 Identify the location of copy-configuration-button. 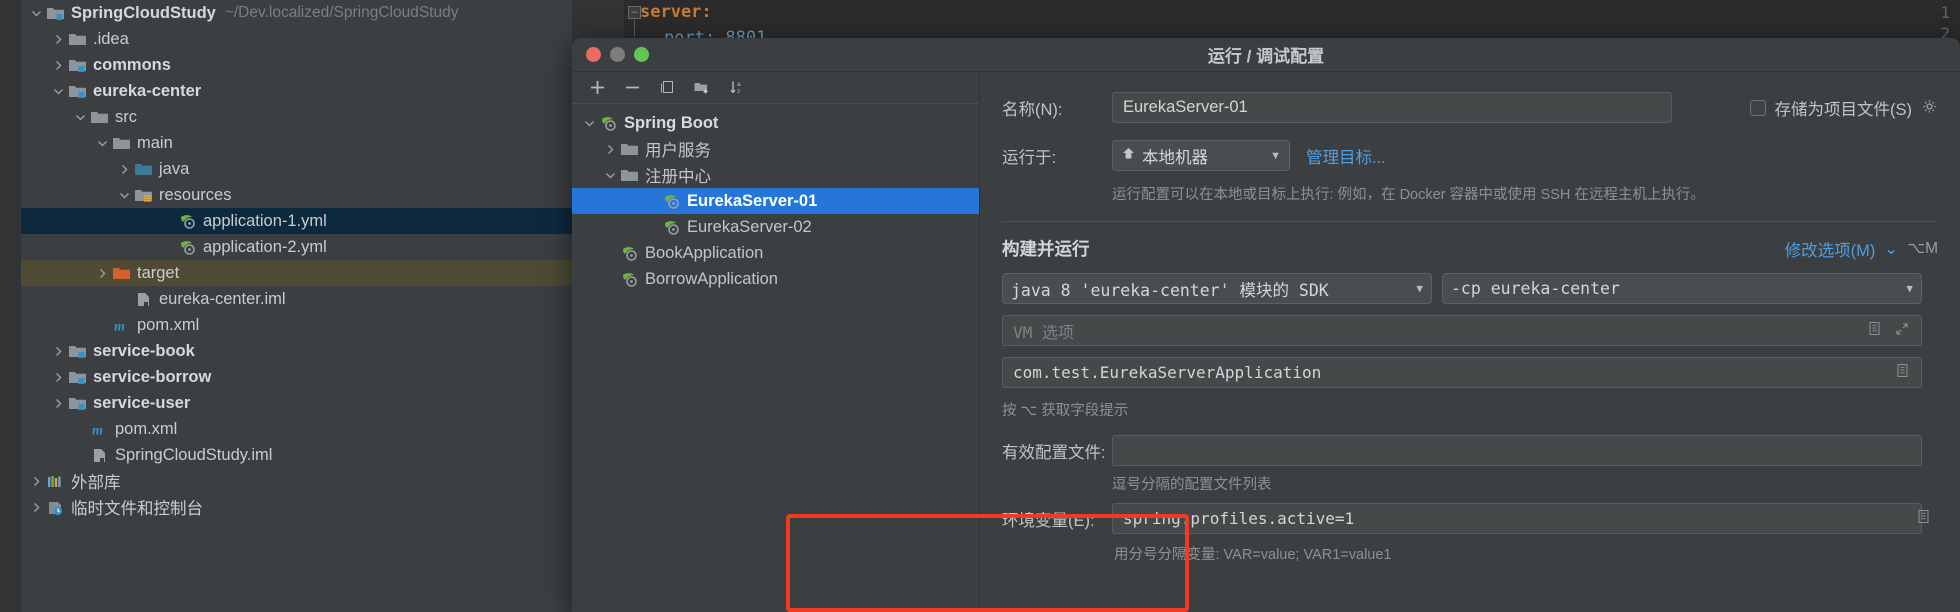
(667, 88).